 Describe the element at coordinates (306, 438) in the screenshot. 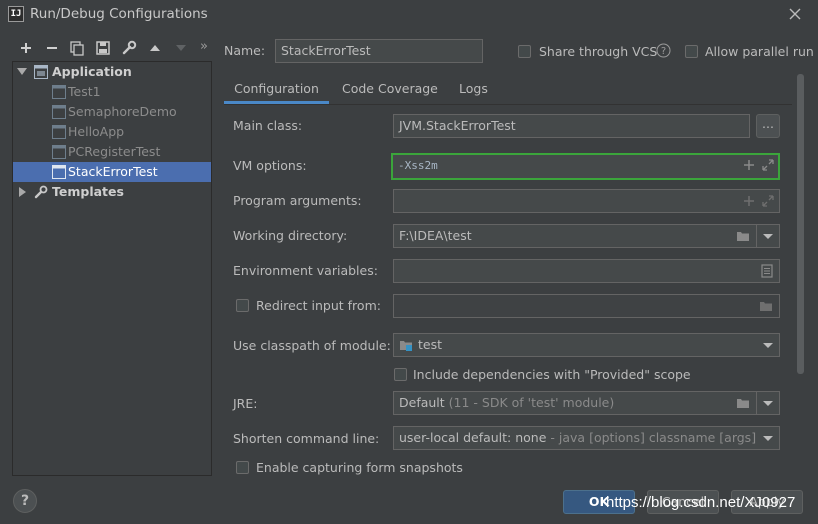

I see `shorten-command-label: Shorten command line:` at that location.